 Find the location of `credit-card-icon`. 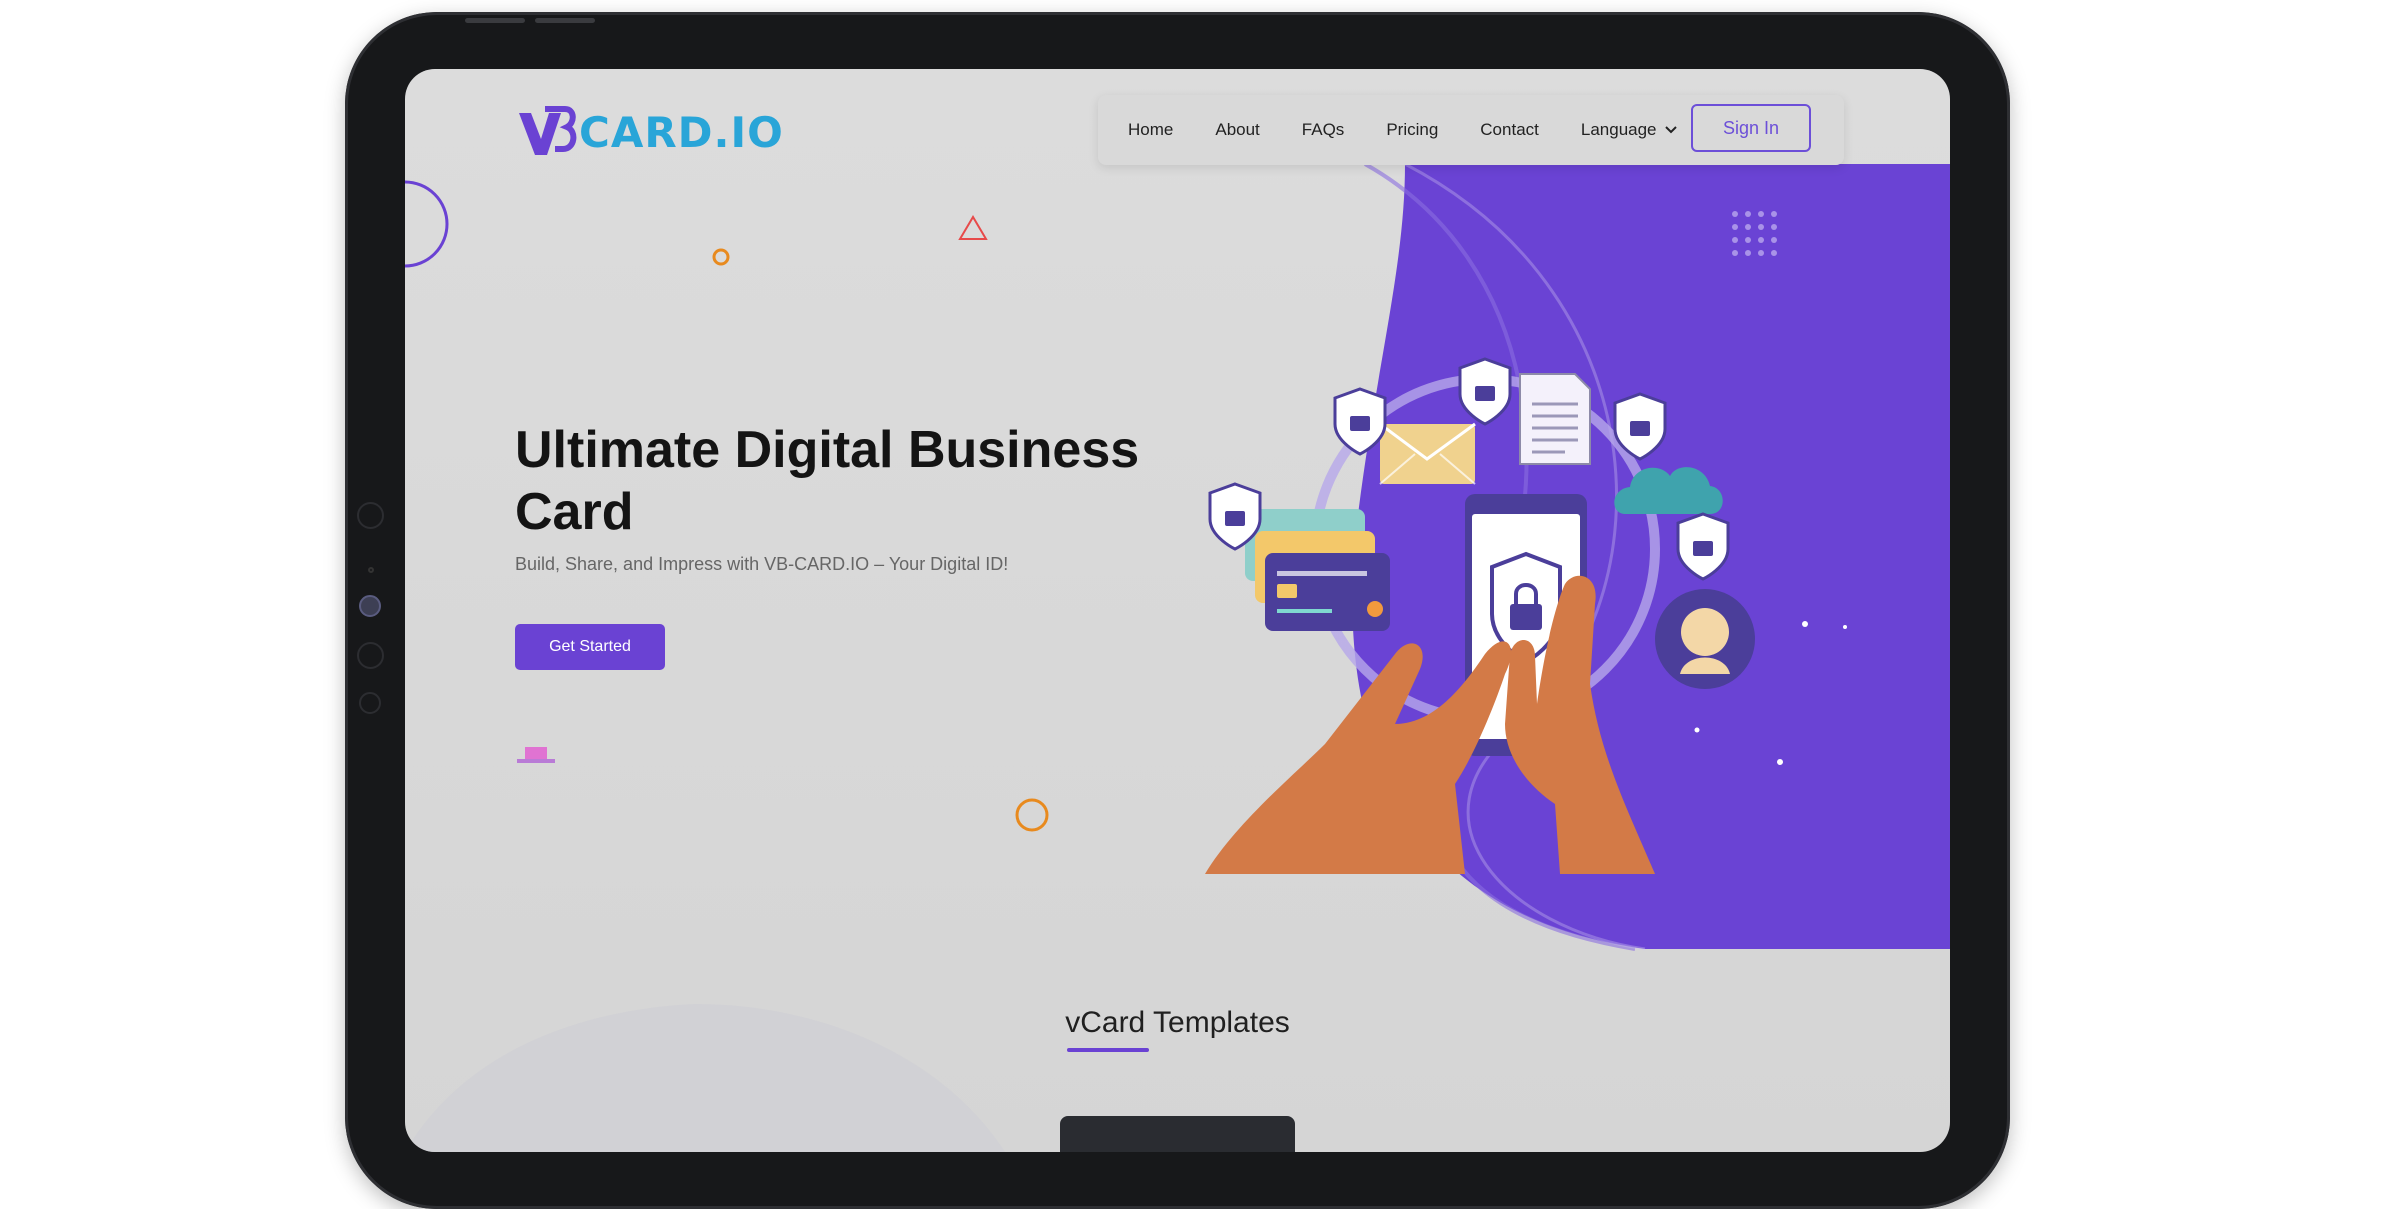

credit-card-icon is located at coordinates (1317, 570).